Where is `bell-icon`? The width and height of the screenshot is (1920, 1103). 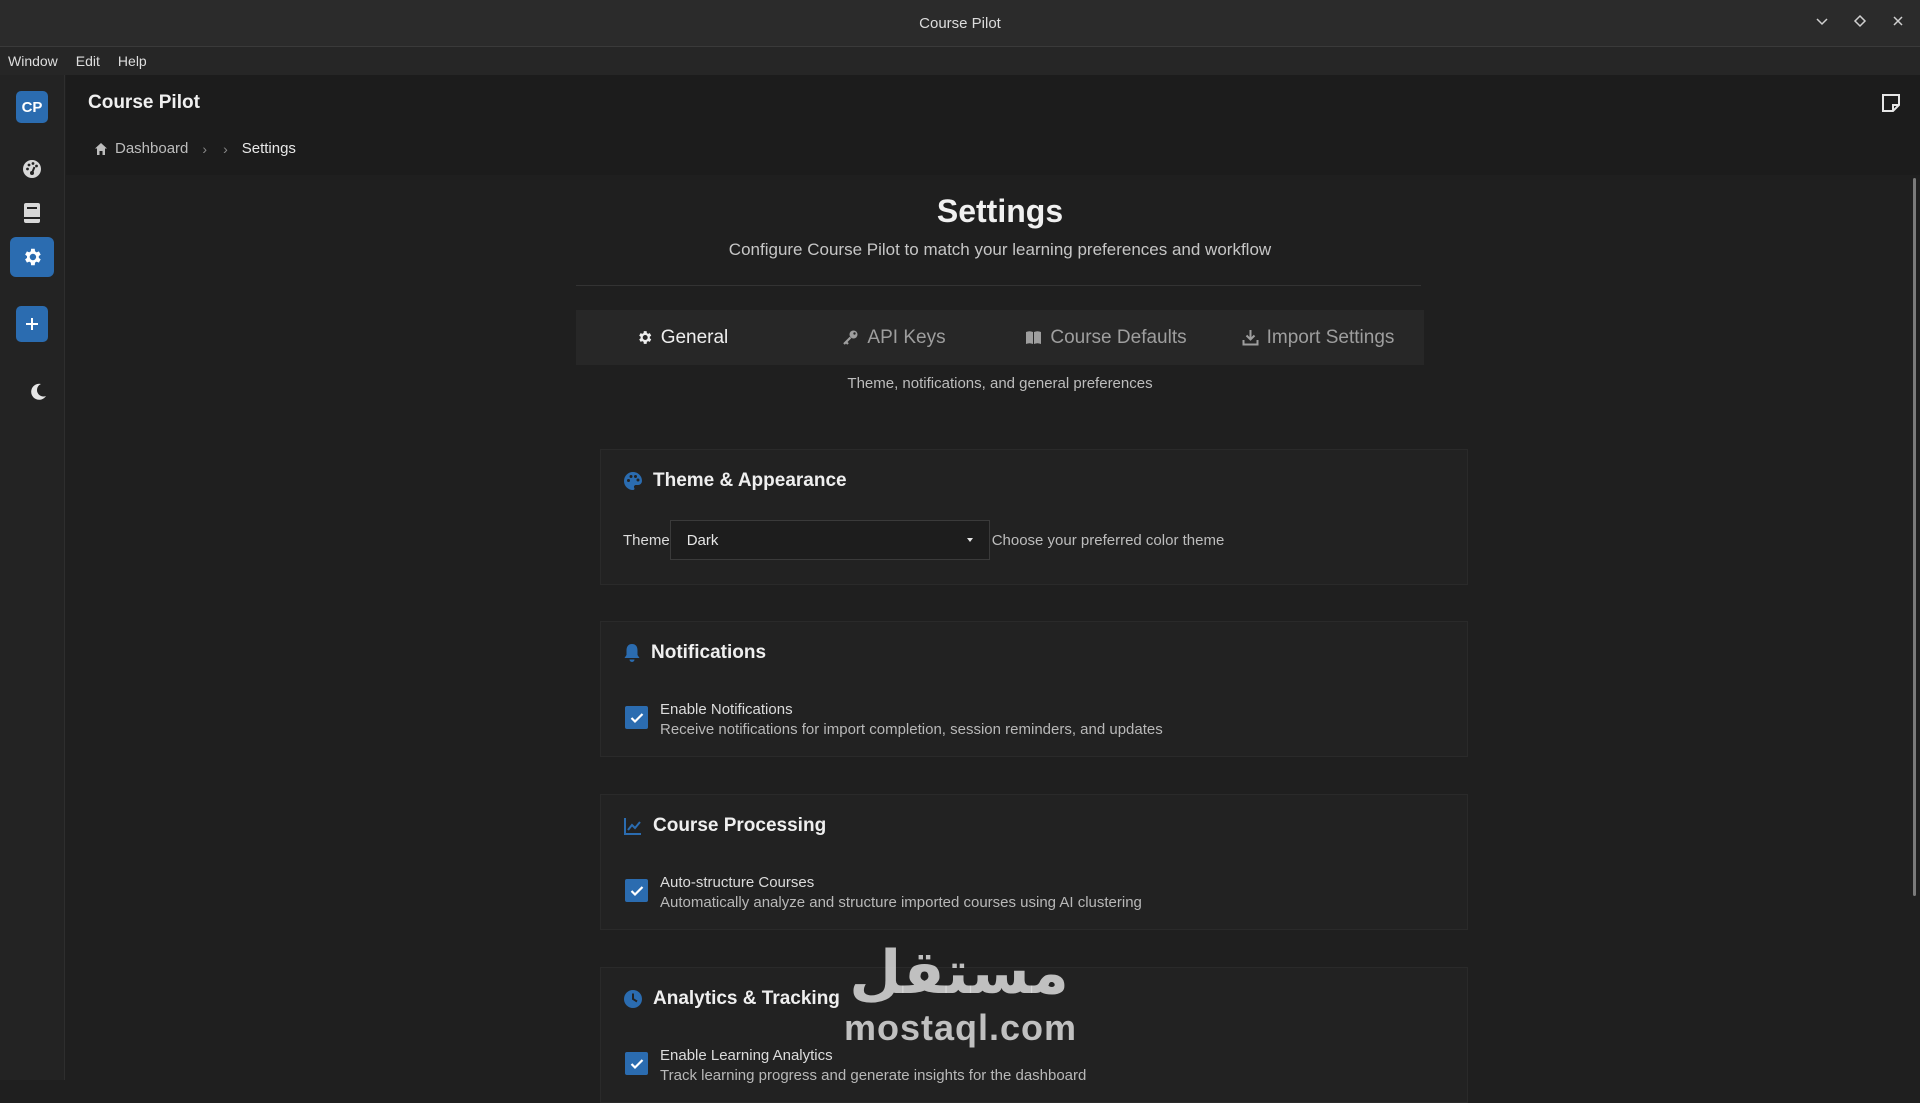 bell-icon is located at coordinates (632, 653).